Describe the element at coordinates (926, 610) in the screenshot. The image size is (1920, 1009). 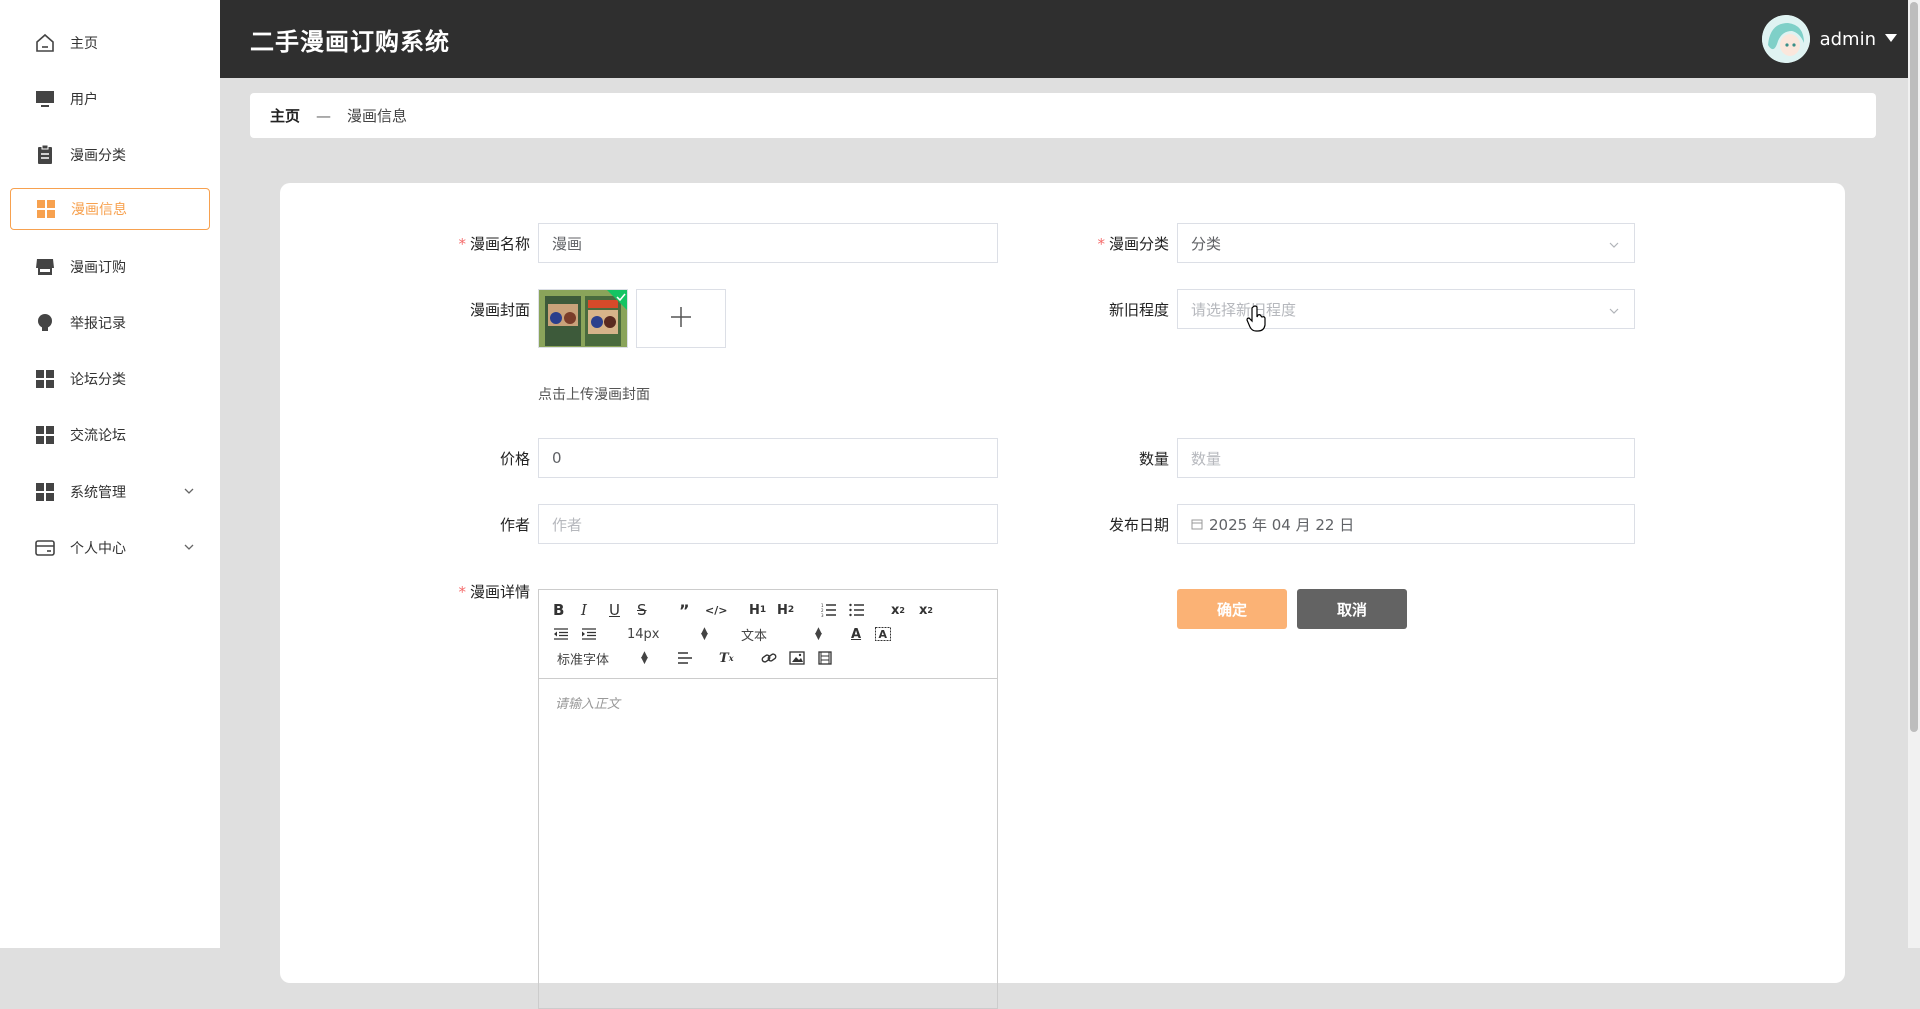
I see `superscript-icon: x2` at that location.